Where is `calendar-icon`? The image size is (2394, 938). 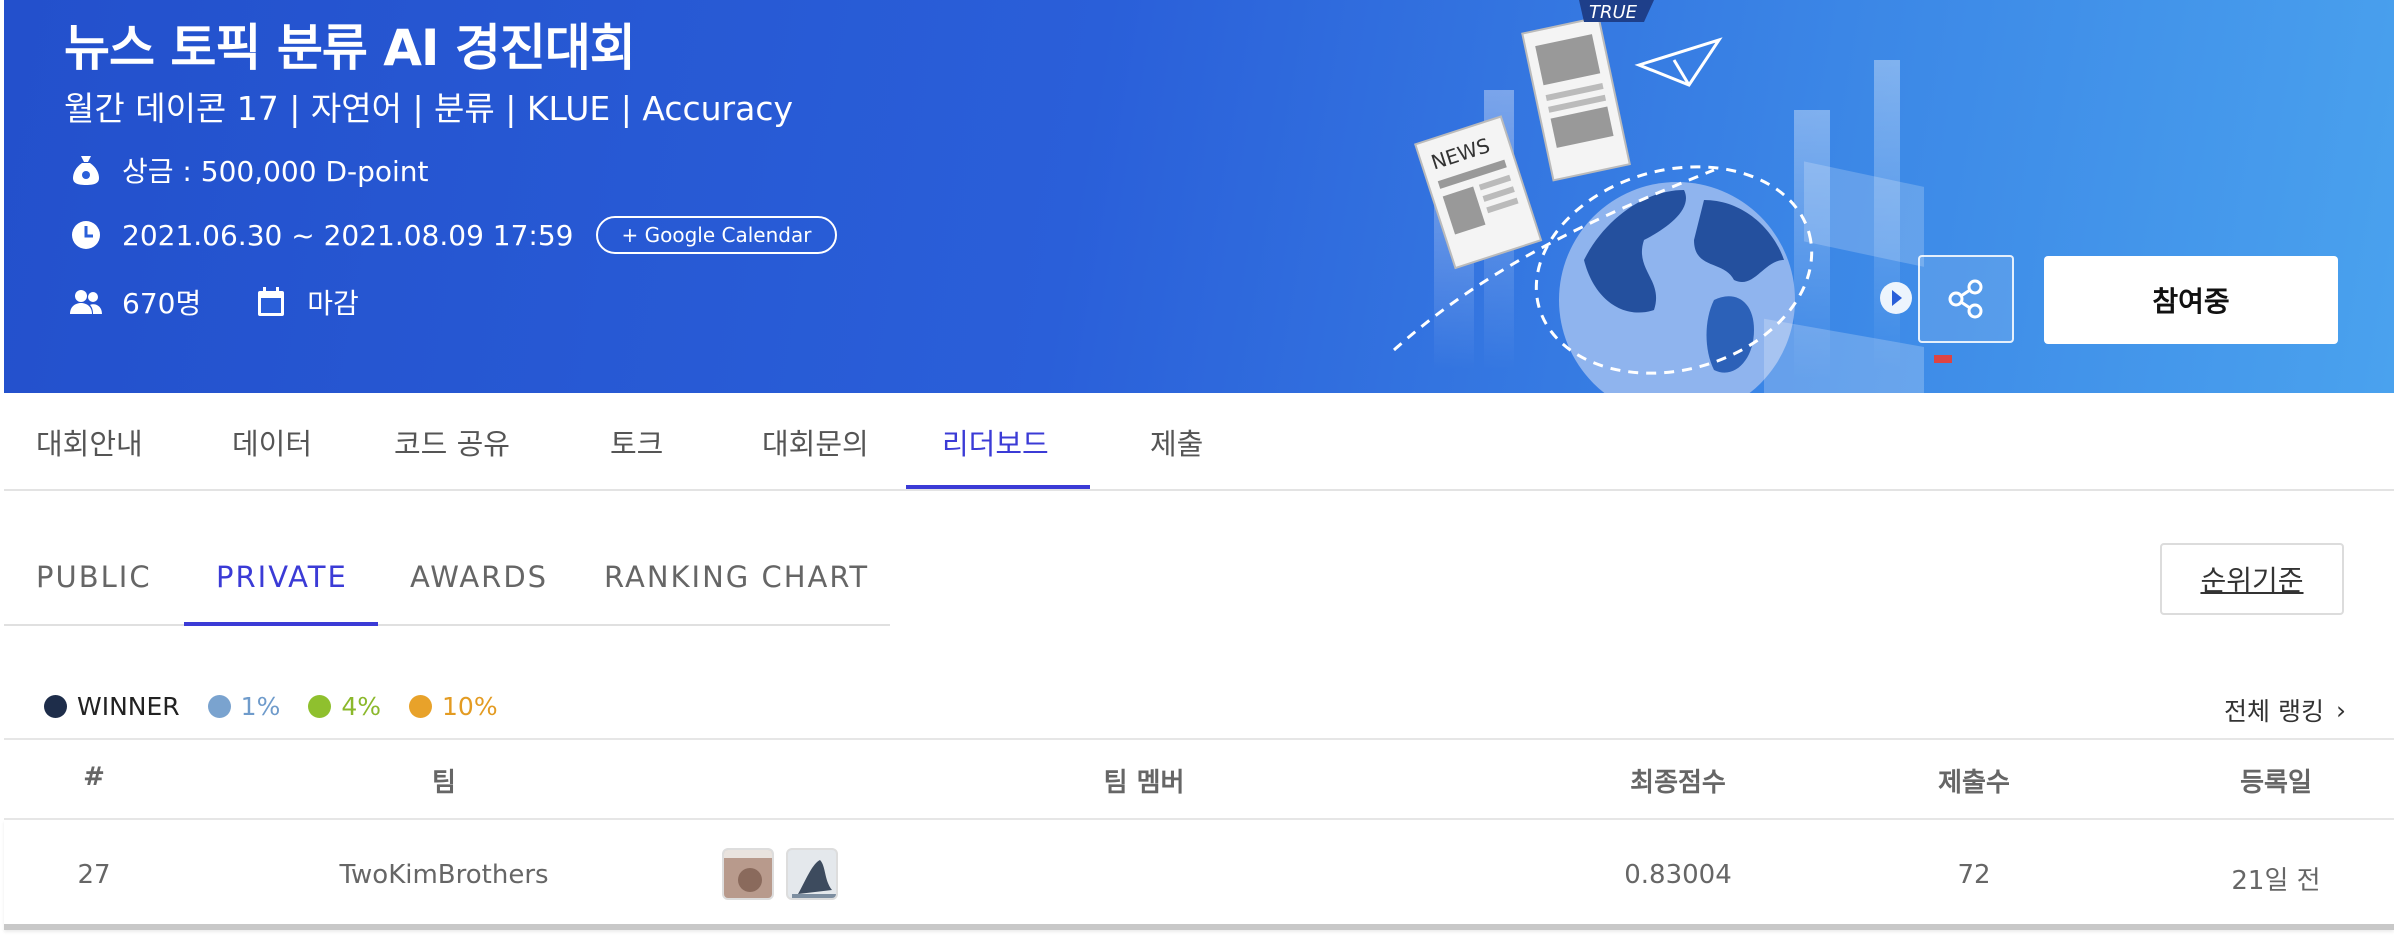 calendar-icon is located at coordinates (271, 301).